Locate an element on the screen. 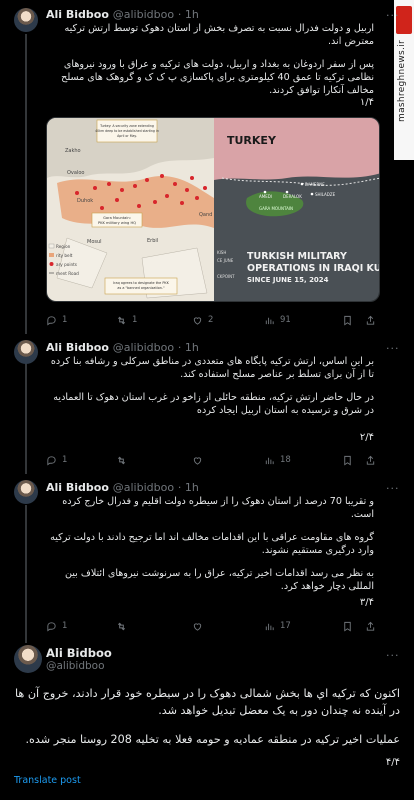 The height and width of the screenshot is (800, 414). svg-text: Ovaloo is located at coordinates (75, 173).